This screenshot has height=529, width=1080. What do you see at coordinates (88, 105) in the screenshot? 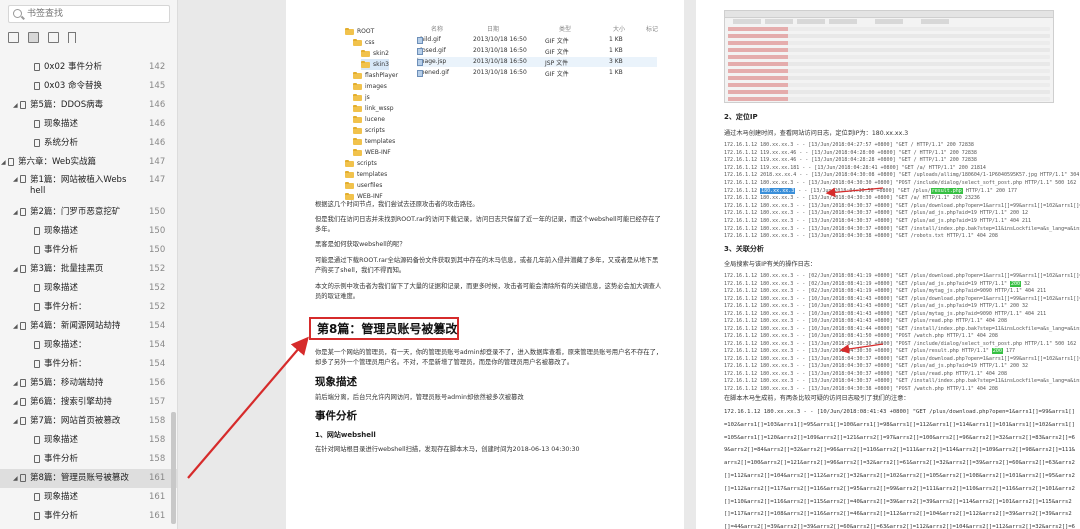
I see `toc-item: ◢ 第5篇：DDOS病毒 146` at bounding box center [88, 105].